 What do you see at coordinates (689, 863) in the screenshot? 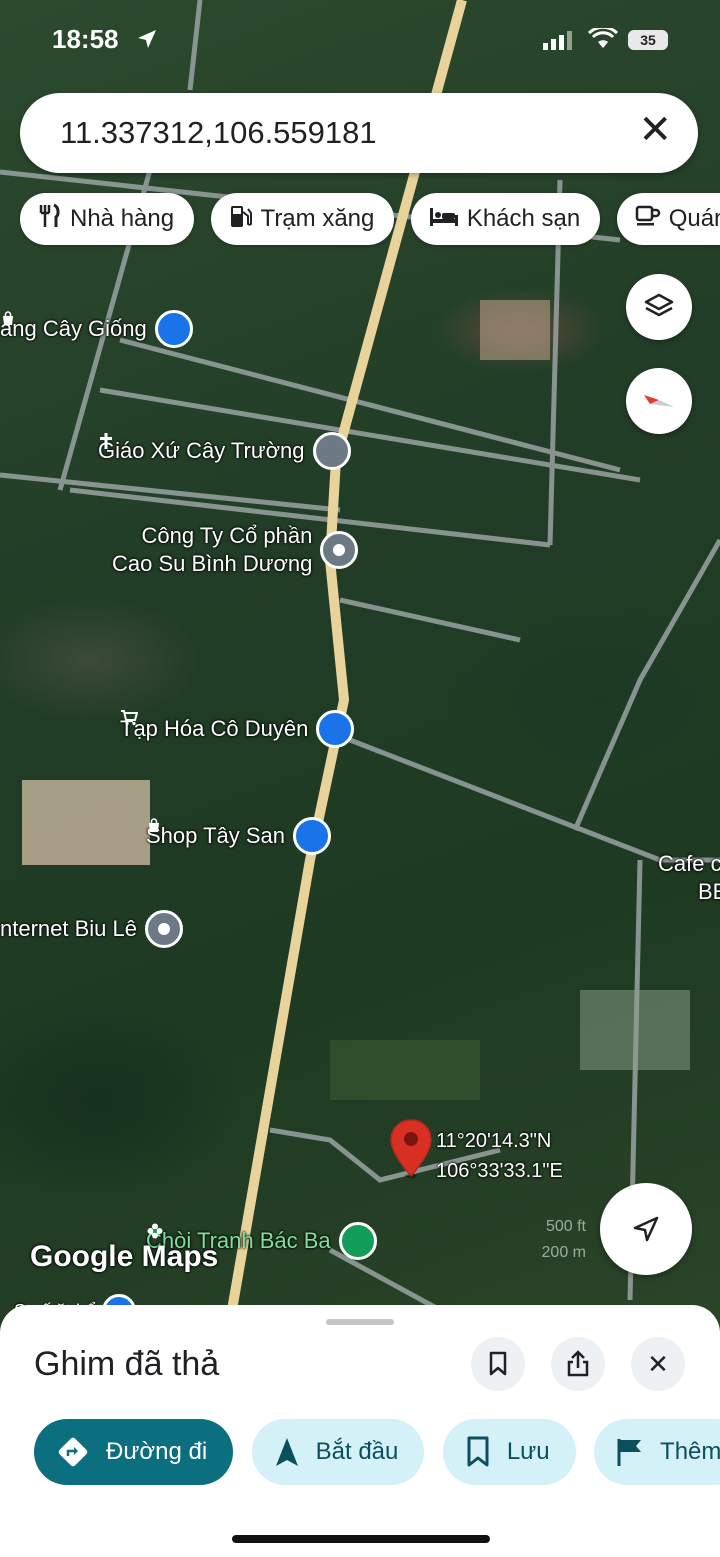
I see `poi-label-line: Cafe c` at bounding box center [689, 863].